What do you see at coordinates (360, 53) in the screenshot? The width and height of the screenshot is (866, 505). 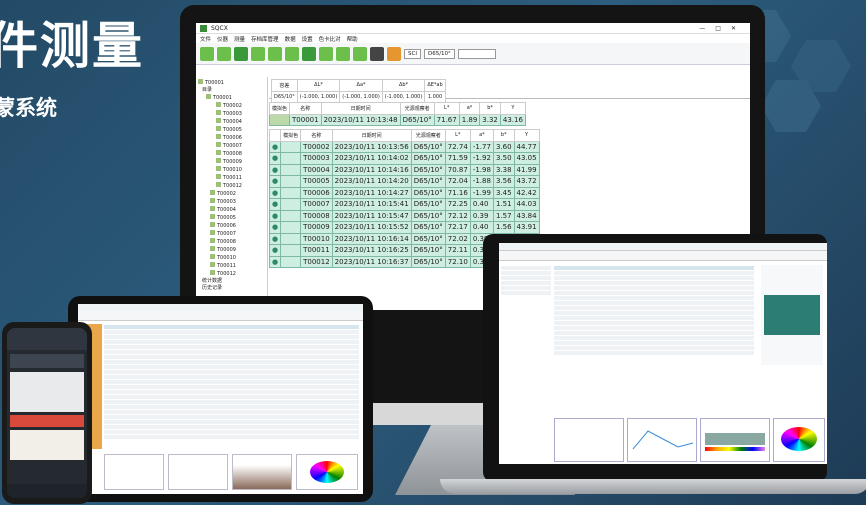 I see `chart-icon` at bounding box center [360, 53].